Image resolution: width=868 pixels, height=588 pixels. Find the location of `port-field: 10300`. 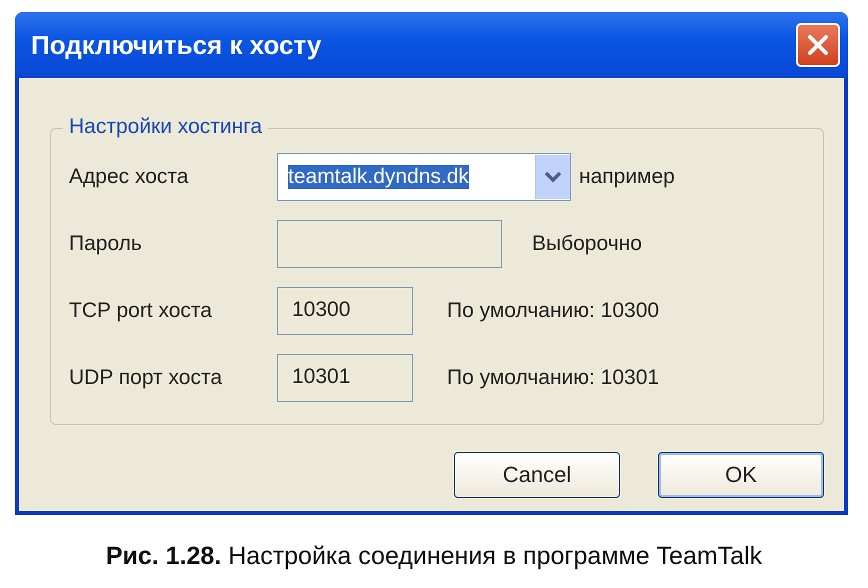

port-field: 10300 is located at coordinates (345, 311).